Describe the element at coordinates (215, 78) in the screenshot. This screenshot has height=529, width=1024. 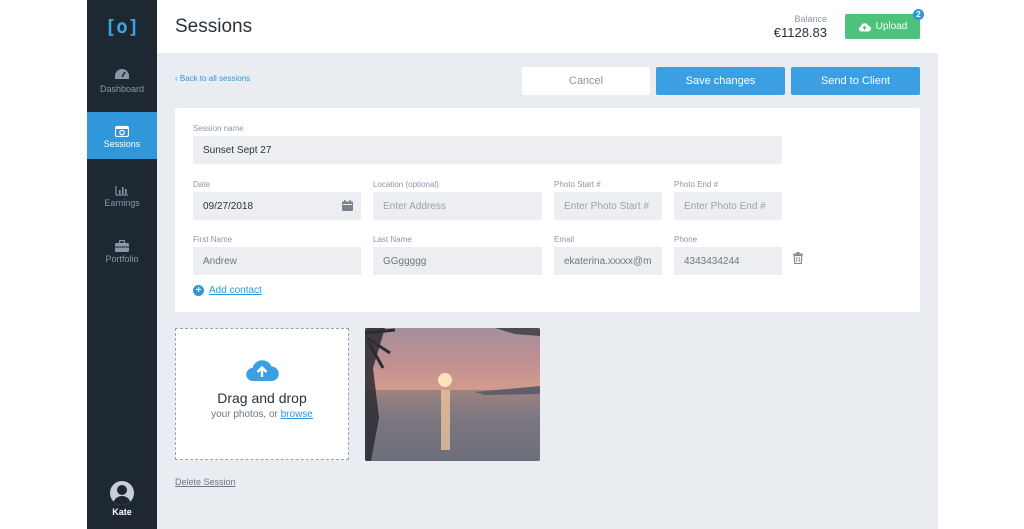
I see `back-link-label: Back to all sessions` at that location.